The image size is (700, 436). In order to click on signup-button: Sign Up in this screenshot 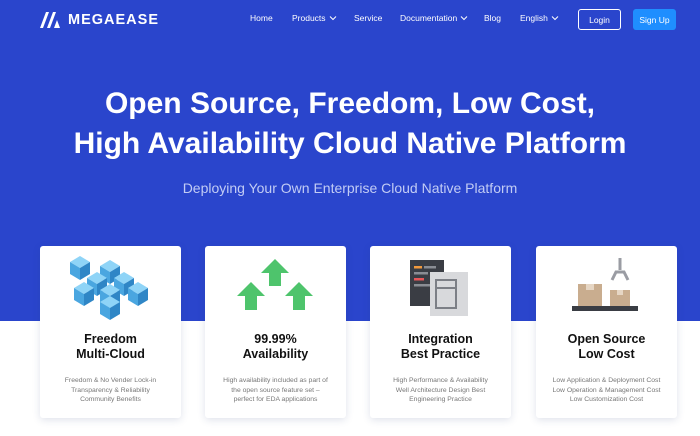, I will do `click(654, 19)`.